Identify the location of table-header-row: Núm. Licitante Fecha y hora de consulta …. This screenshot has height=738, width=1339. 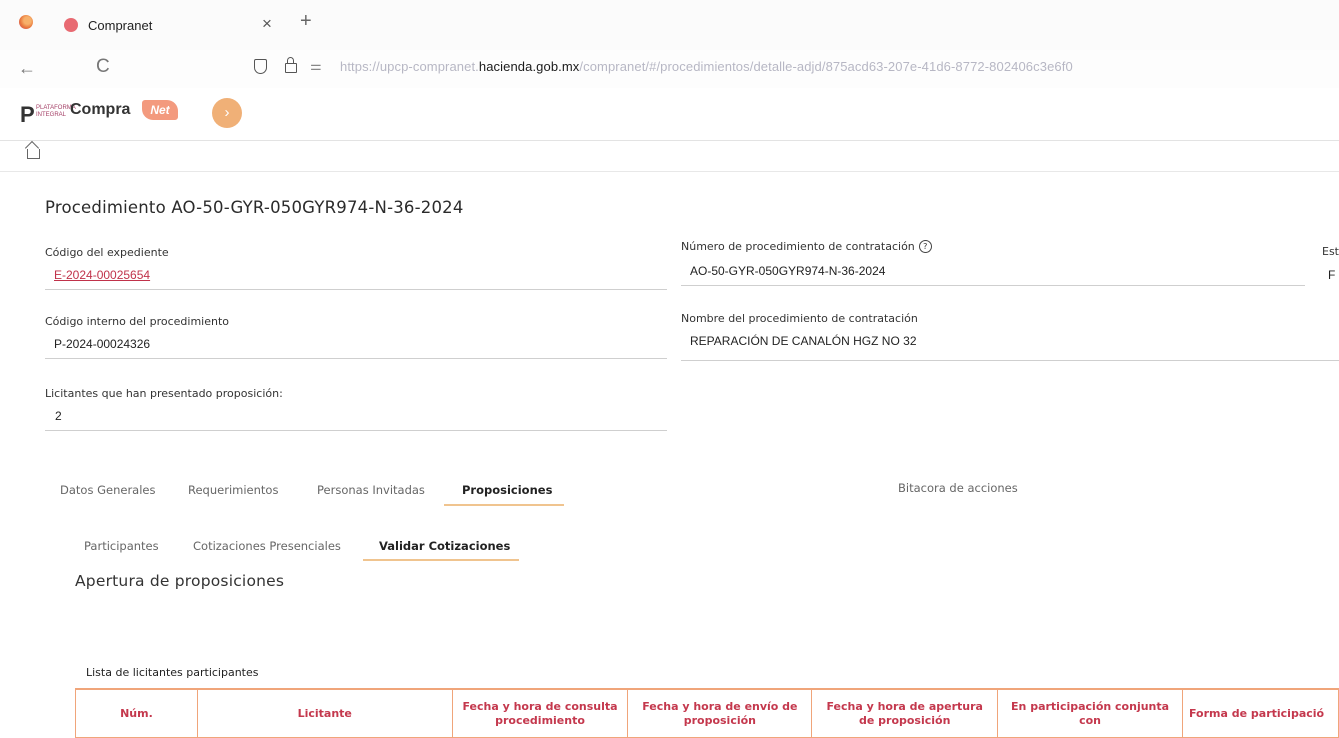
(707, 713).